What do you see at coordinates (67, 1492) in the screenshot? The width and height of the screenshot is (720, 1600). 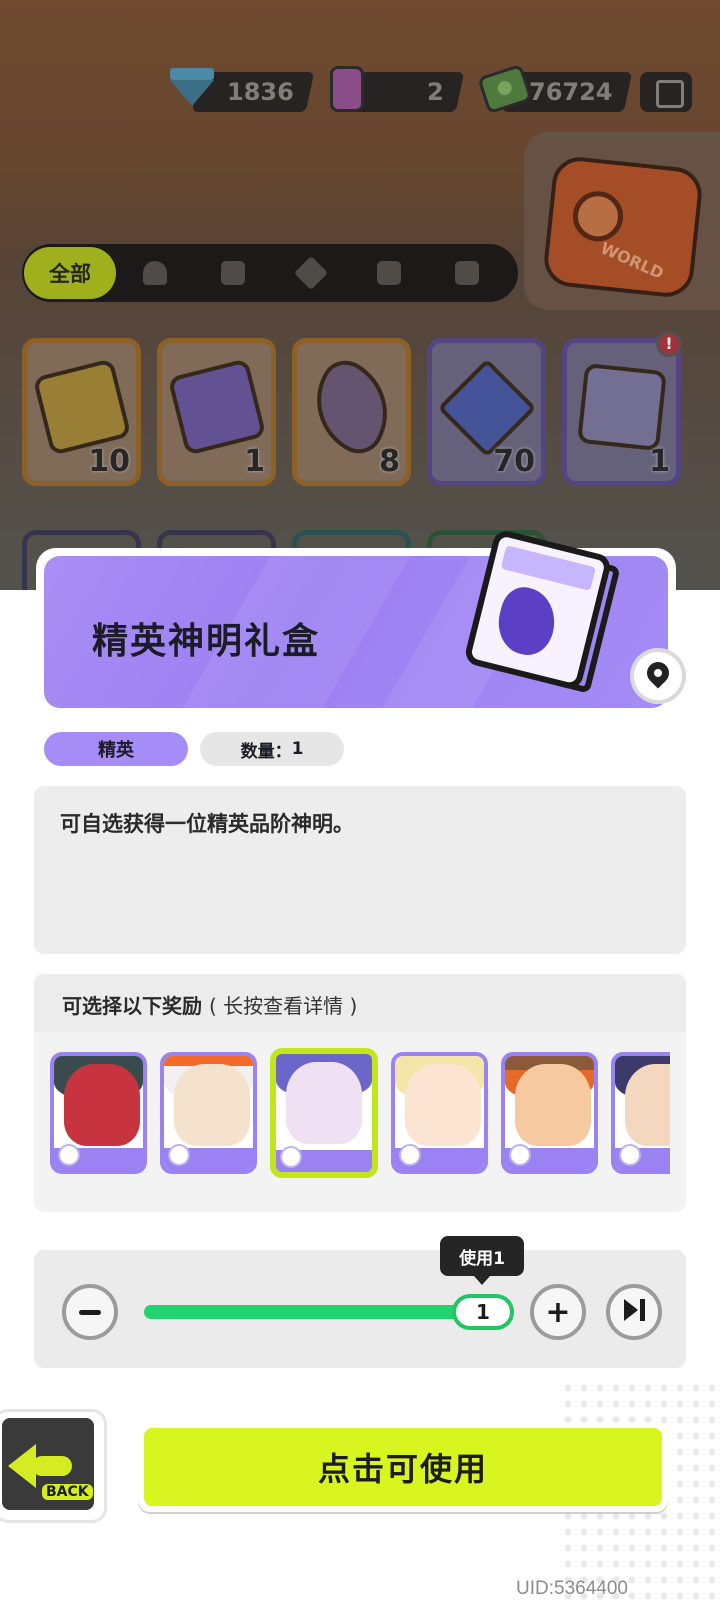 I see `back-label: BACK` at bounding box center [67, 1492].